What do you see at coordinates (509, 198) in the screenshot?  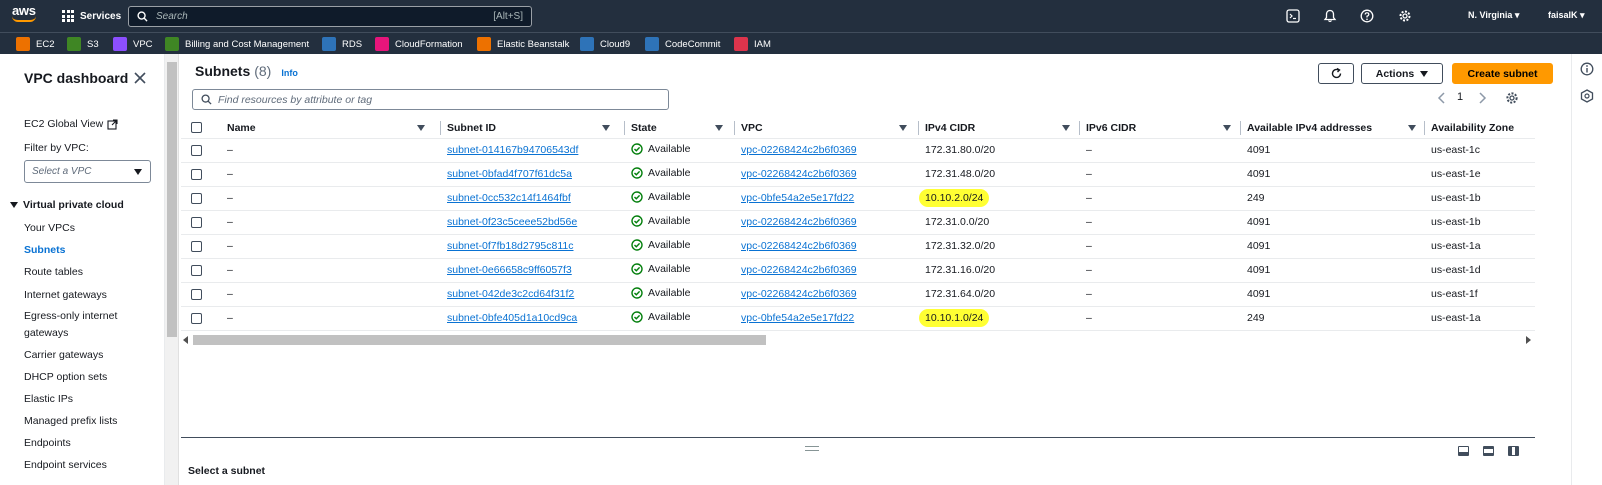 I see `subnet-id-link: subnet-0cc532c14f1464fbf` at bounding box center [509, 198].